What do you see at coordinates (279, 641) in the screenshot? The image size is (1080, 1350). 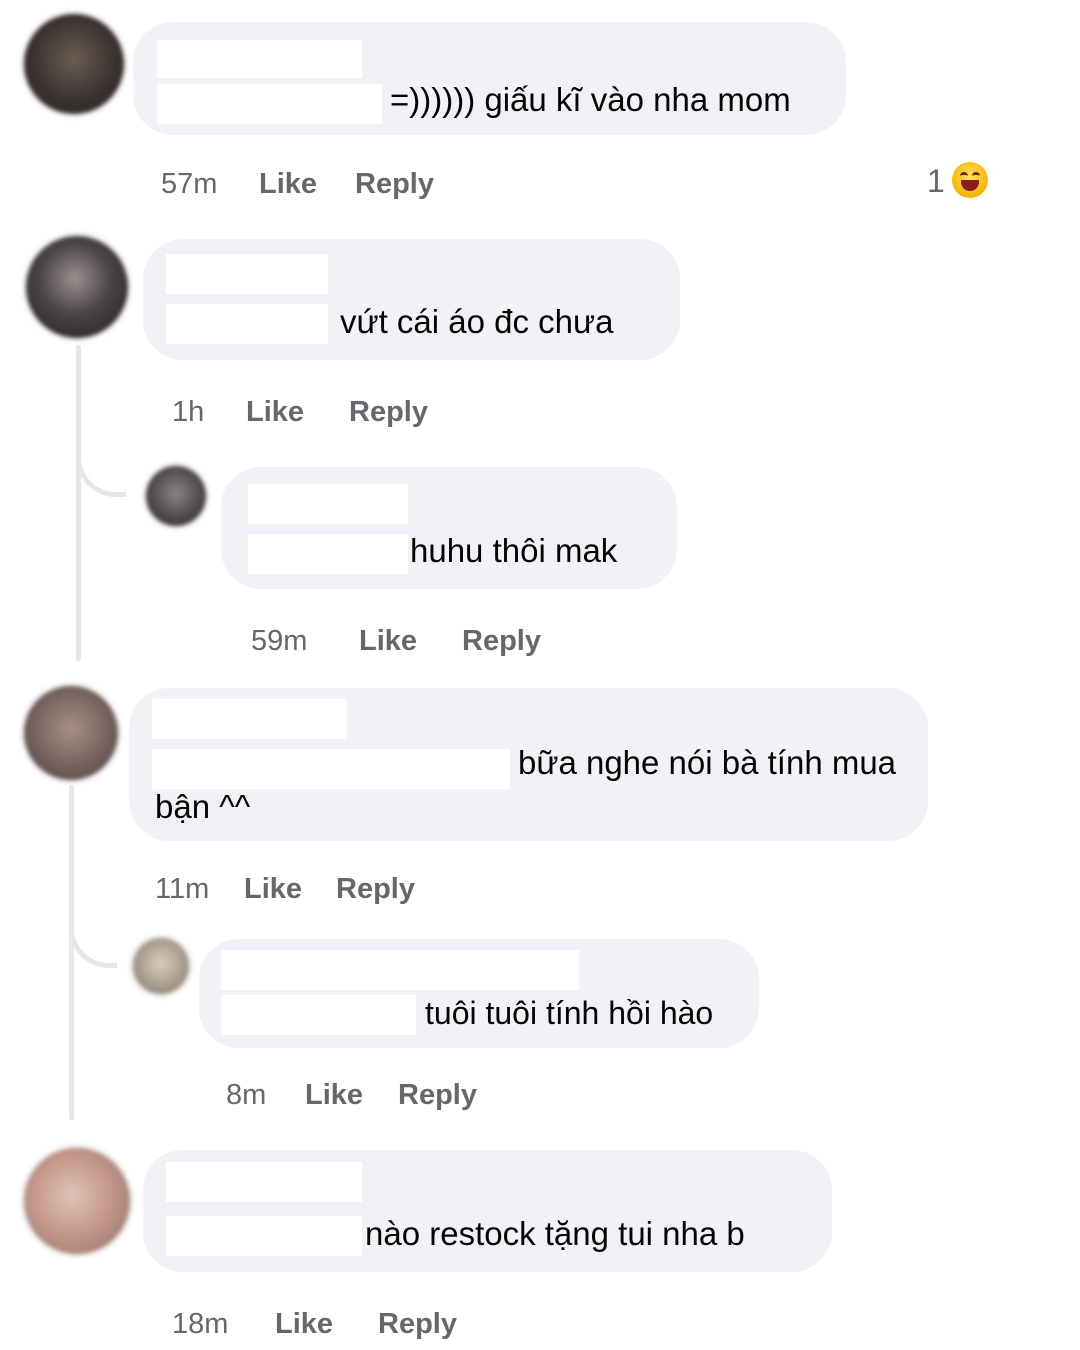 I see `comment-time: 59m` at bounding box center [279, 641].